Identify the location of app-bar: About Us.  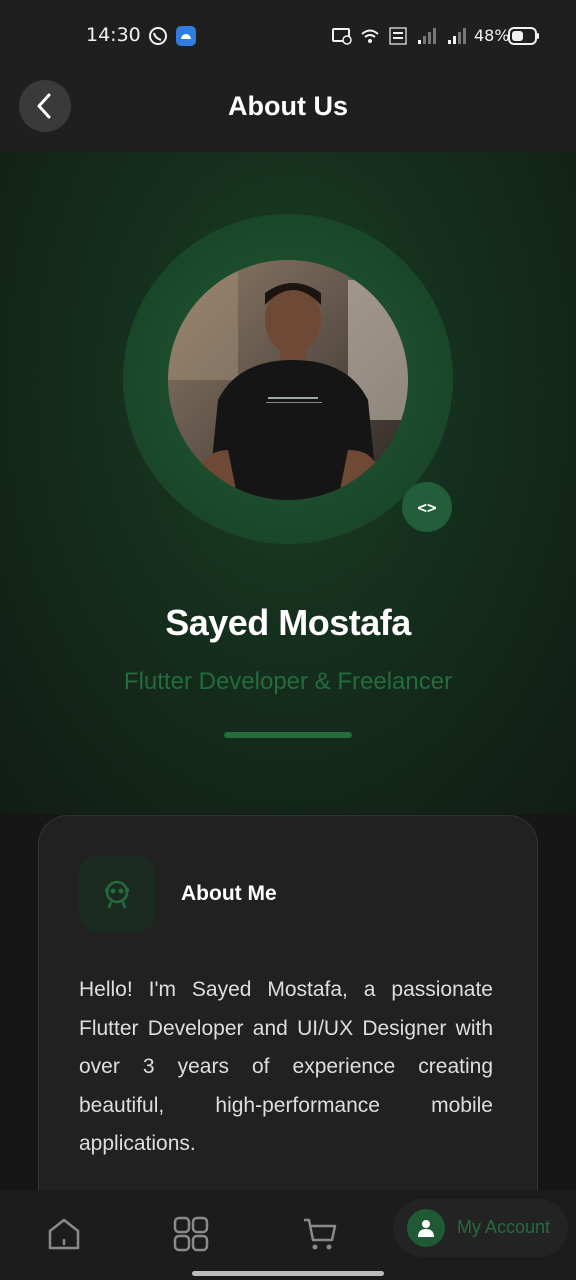
(288, 111).